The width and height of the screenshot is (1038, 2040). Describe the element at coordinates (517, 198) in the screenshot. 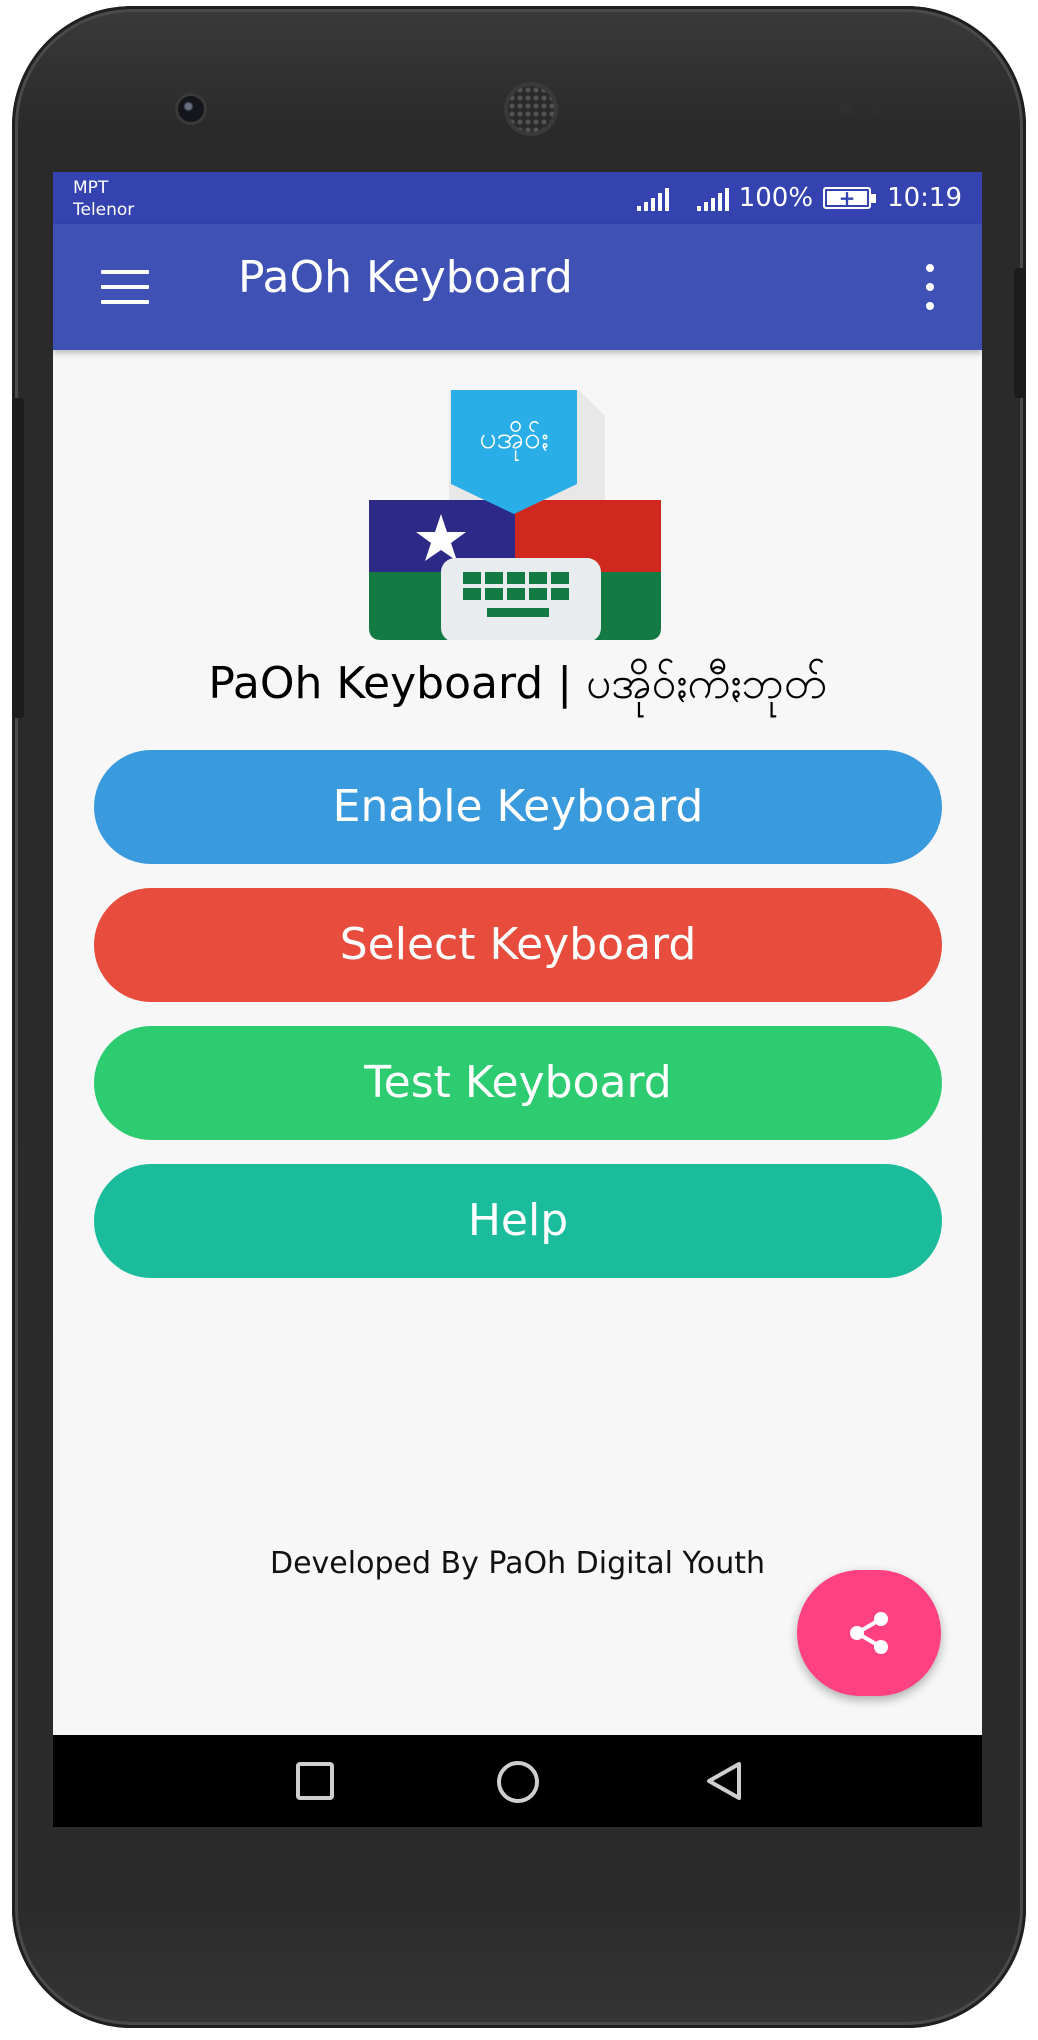

I see `status-bar: MPT Telenor 100% + 10:19` at that location.